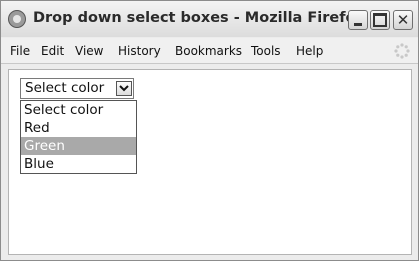  Describe the element at coordinates (266, 51) in the screenshot. I see `menu-tools: Tools` at that location.